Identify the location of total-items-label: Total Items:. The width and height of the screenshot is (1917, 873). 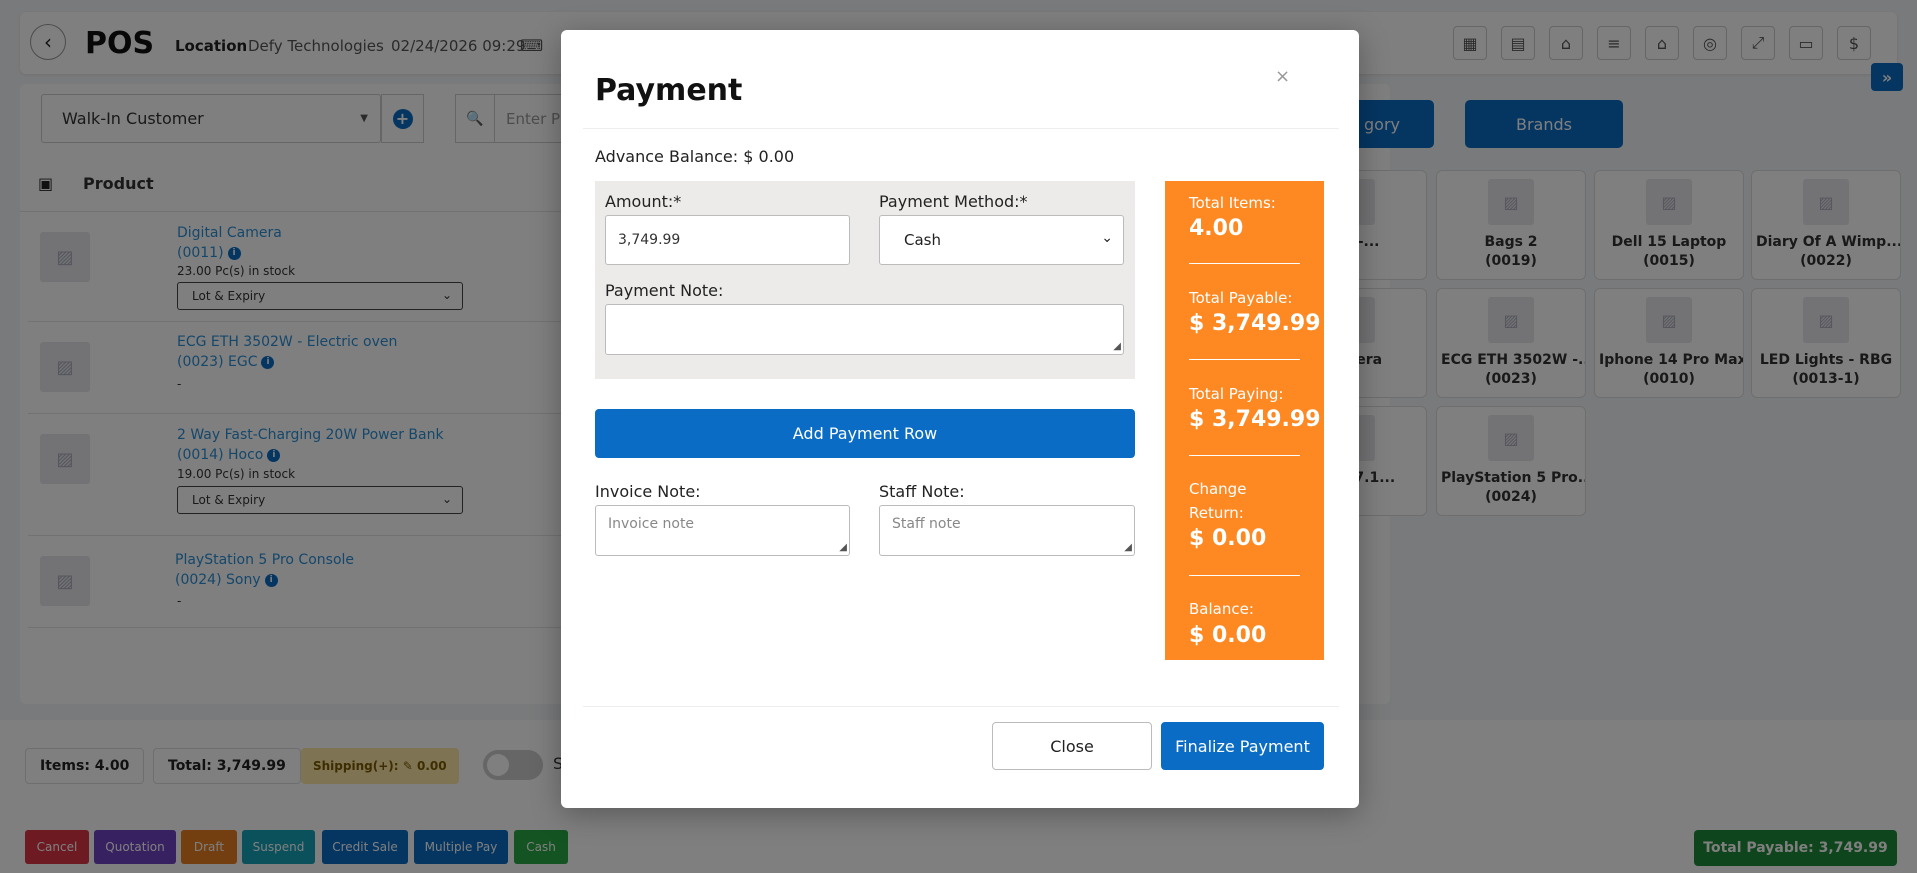
(1232, 203).